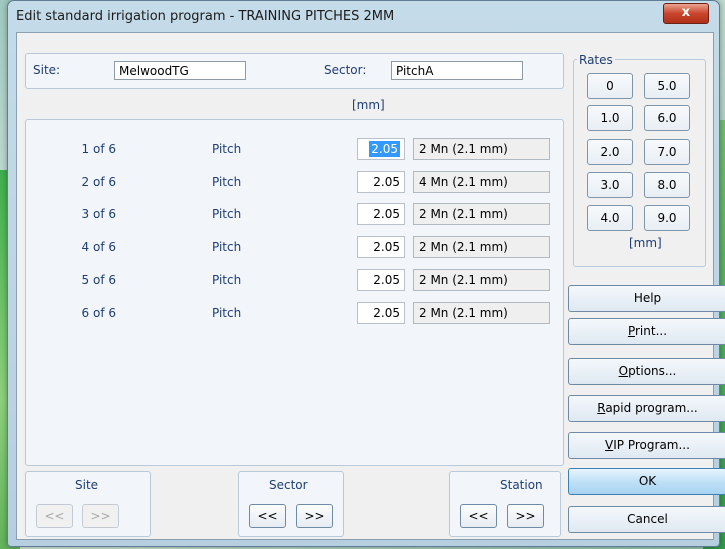 The width and height of the screenshot is (725, 549). What do you see at coordinates (294, 71) in the screenshot?
I see `site-sector-panel: Site: MelwoodTG Sector: PitchA` at bounding box center [294, 71].